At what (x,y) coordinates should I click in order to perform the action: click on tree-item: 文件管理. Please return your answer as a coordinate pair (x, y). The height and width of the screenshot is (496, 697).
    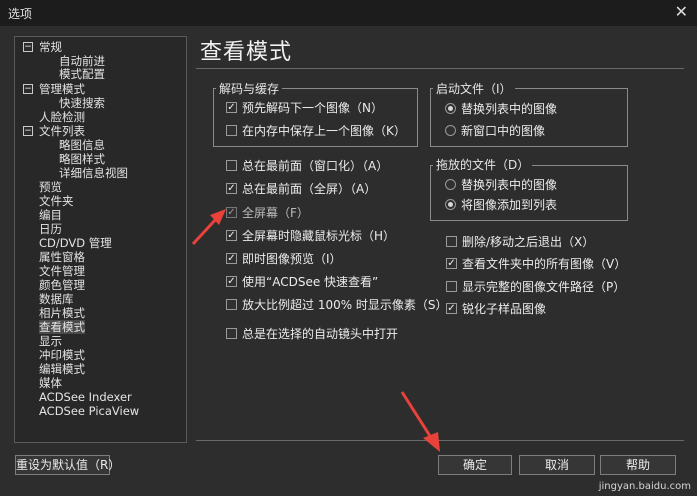
    Looking at the image, I should click on (62, 271).